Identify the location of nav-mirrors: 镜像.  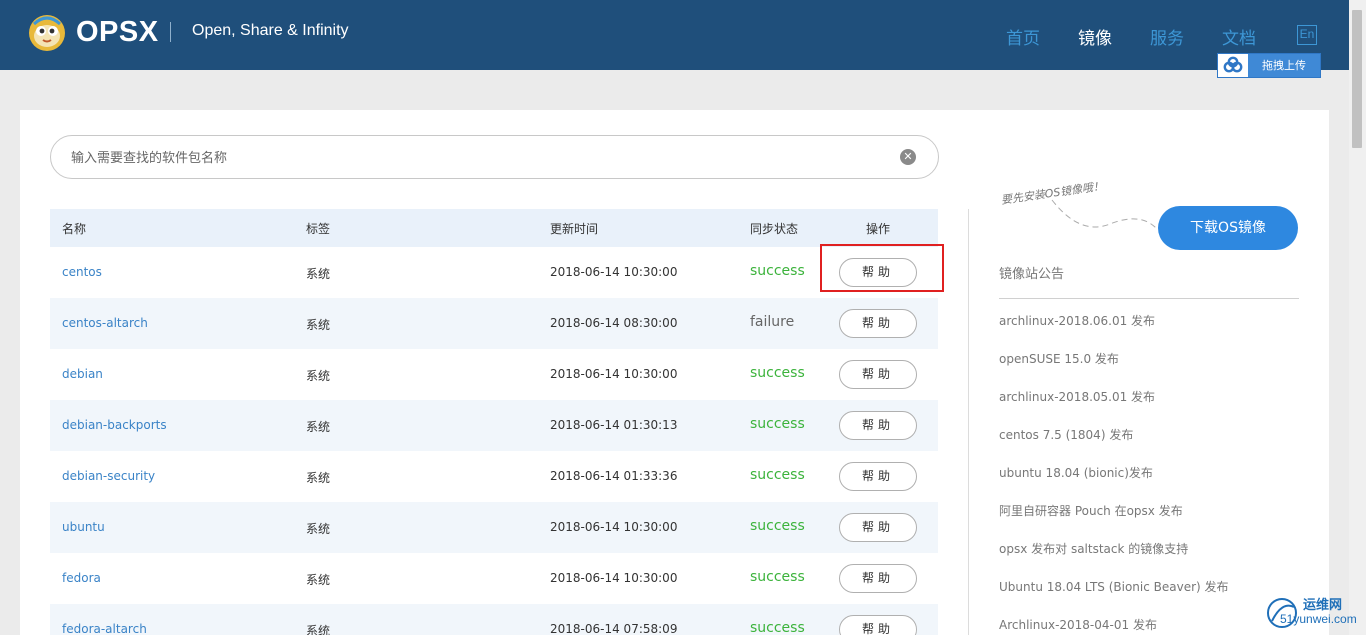
(1095, 36).